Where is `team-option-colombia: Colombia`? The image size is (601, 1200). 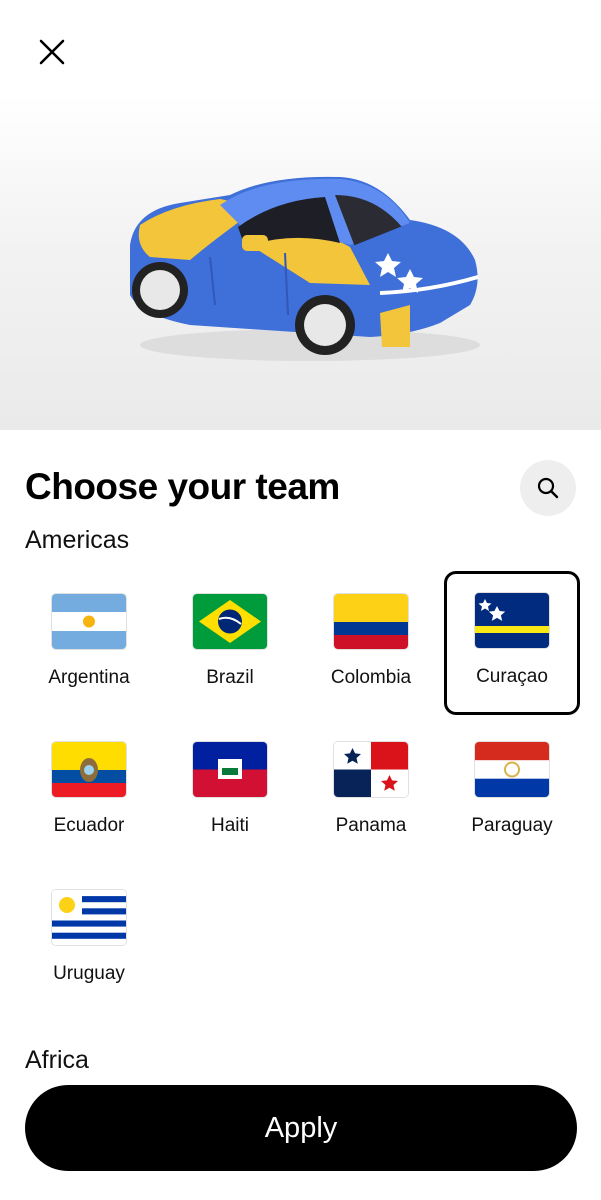
team-option-colombia: Colombia is located at coordinates (371, 640).